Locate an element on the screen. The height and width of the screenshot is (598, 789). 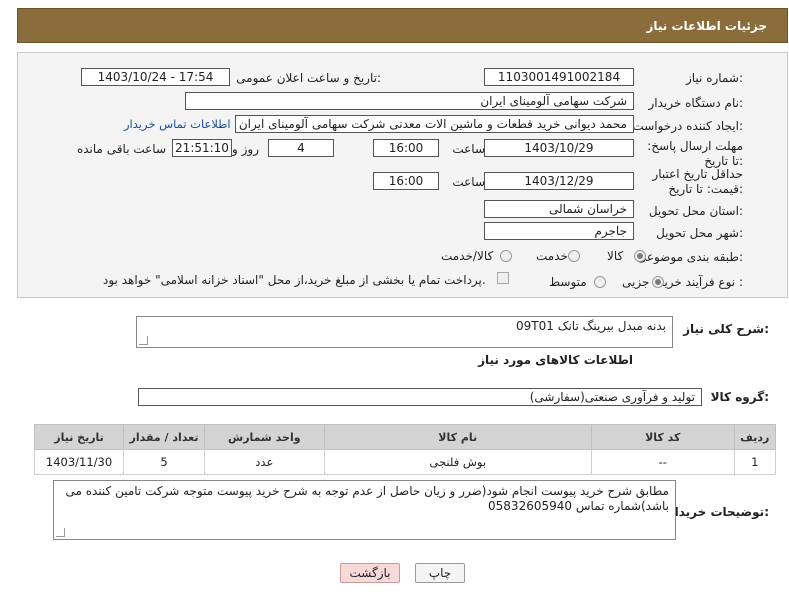
col-header-quantity: تعداد / مقدار is located at coordinates (164, 437).